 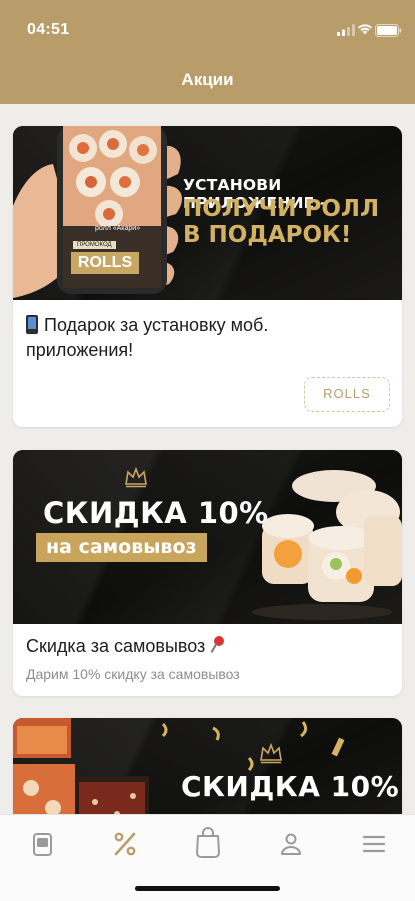 I want to click on promo-title: Подарок за установку моб. приложения!, so click(x=147, y=337).